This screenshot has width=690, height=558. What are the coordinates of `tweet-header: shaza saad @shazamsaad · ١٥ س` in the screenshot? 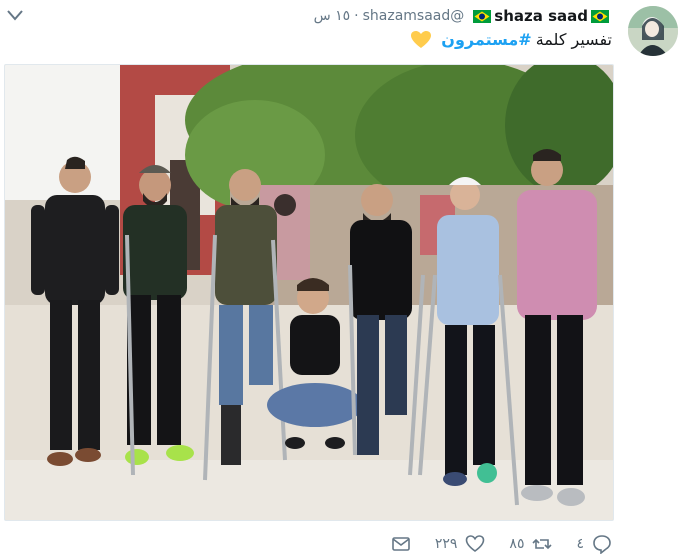 It's located at (463, 16).